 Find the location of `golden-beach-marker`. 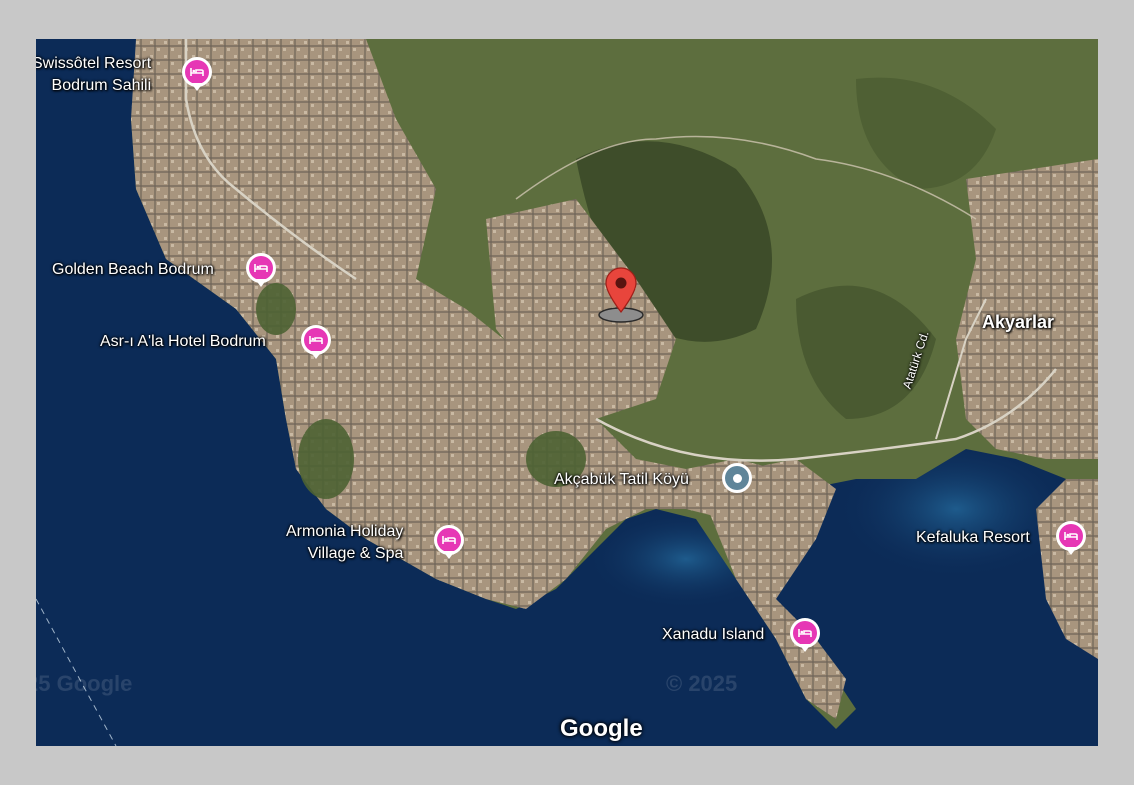

golden-beach-marker is located at coordinates (261, 271).